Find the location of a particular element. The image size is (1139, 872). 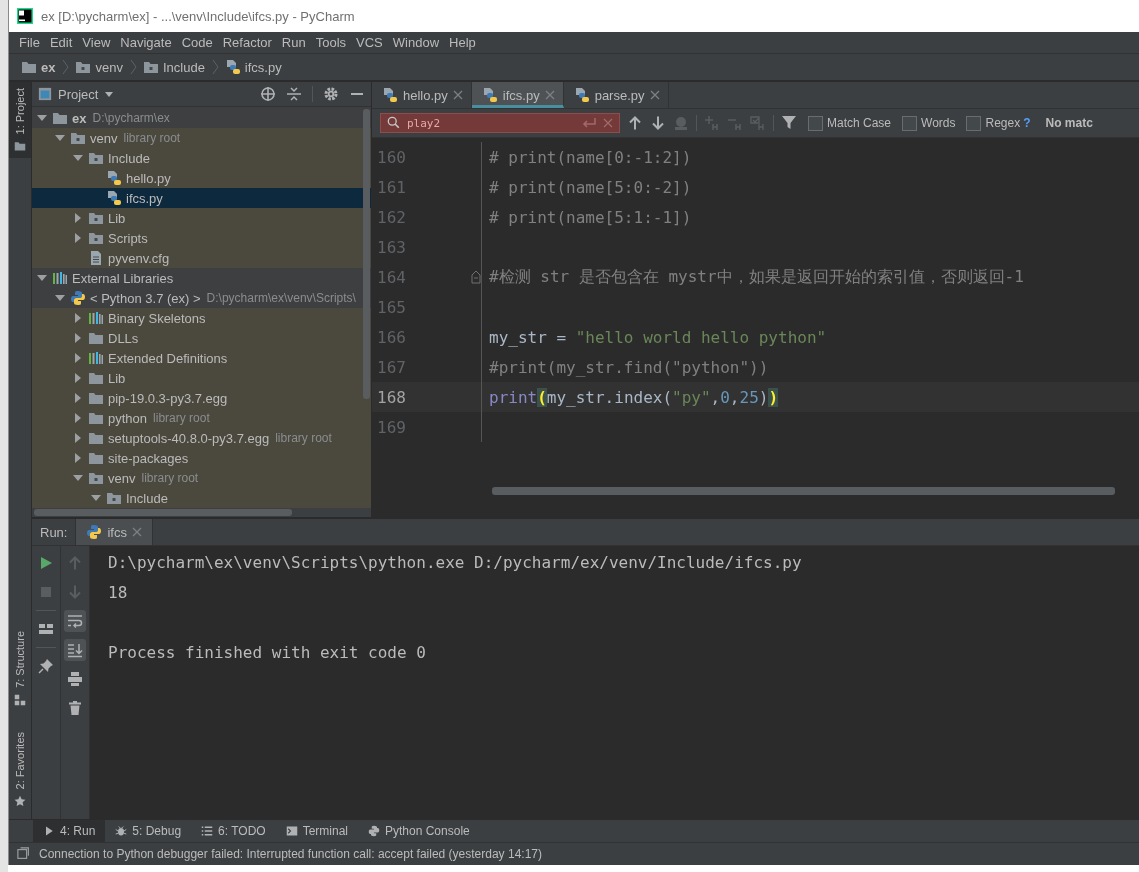

tree-row: Binary Skeletons is located at coordinates (201, 318).